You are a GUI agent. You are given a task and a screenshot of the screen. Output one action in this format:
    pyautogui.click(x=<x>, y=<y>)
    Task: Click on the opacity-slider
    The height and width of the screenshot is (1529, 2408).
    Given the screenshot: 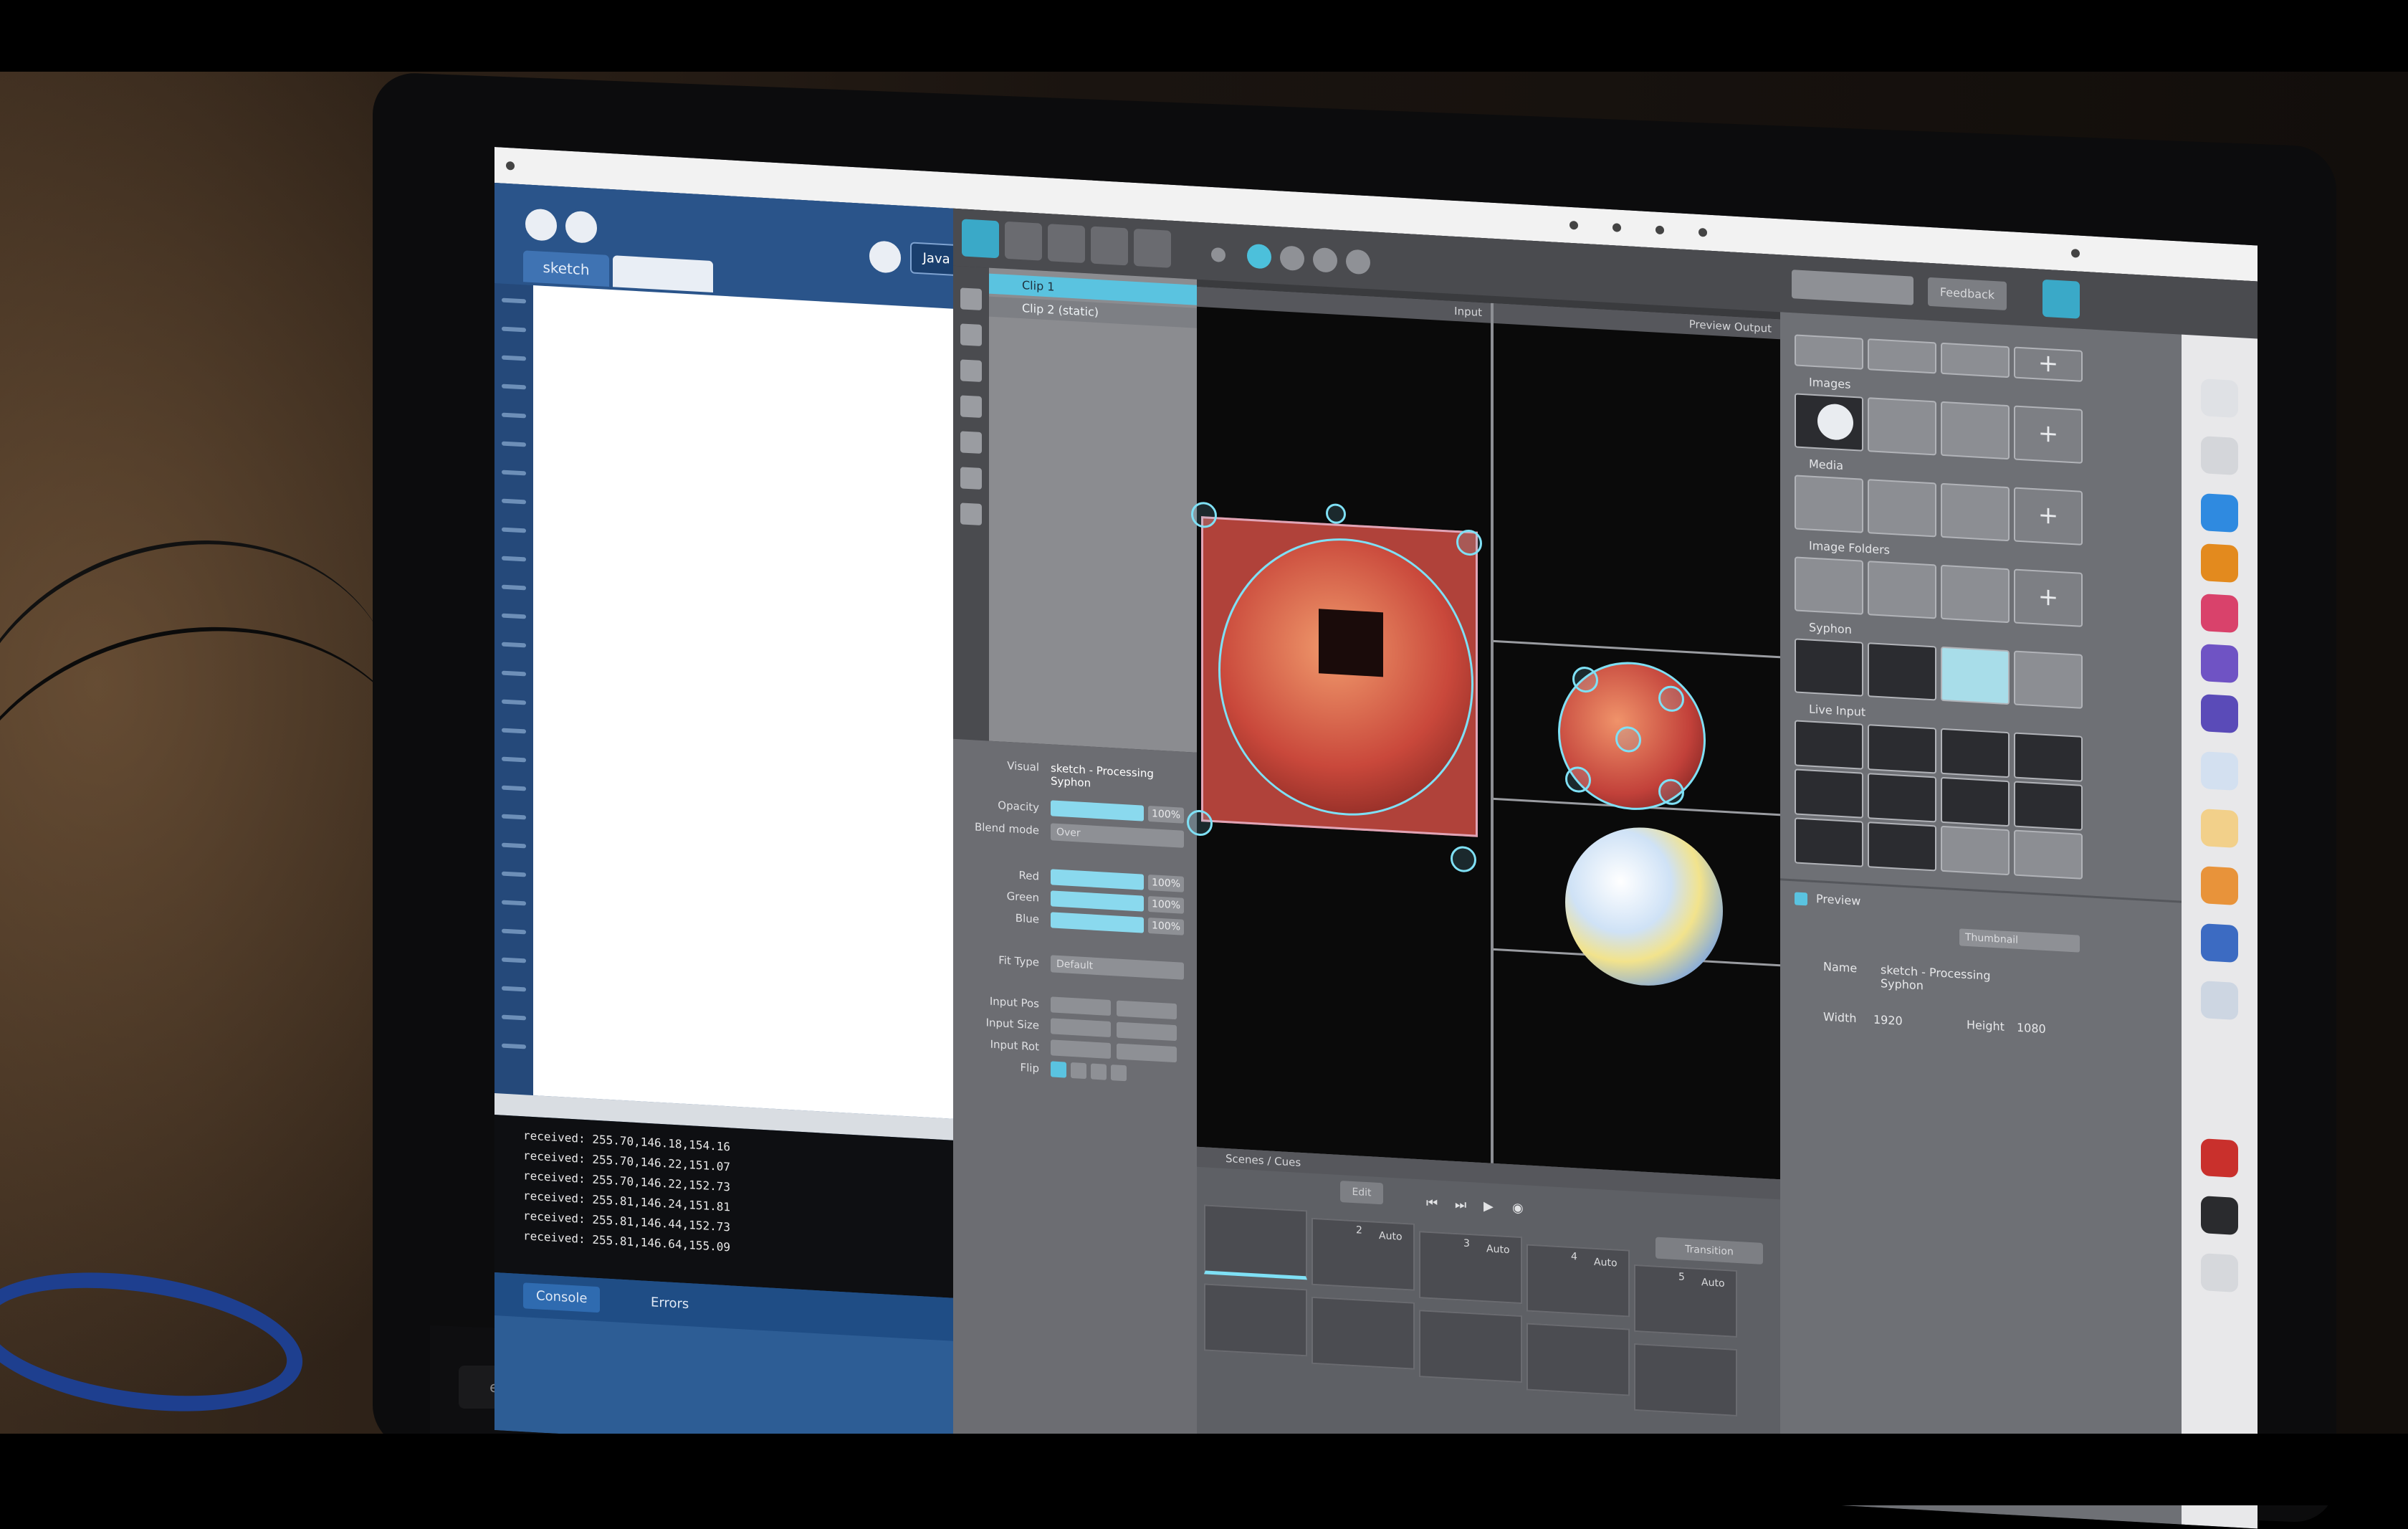 What is the action you would take?
    pyautogui.click(x=1097, y=810)
    